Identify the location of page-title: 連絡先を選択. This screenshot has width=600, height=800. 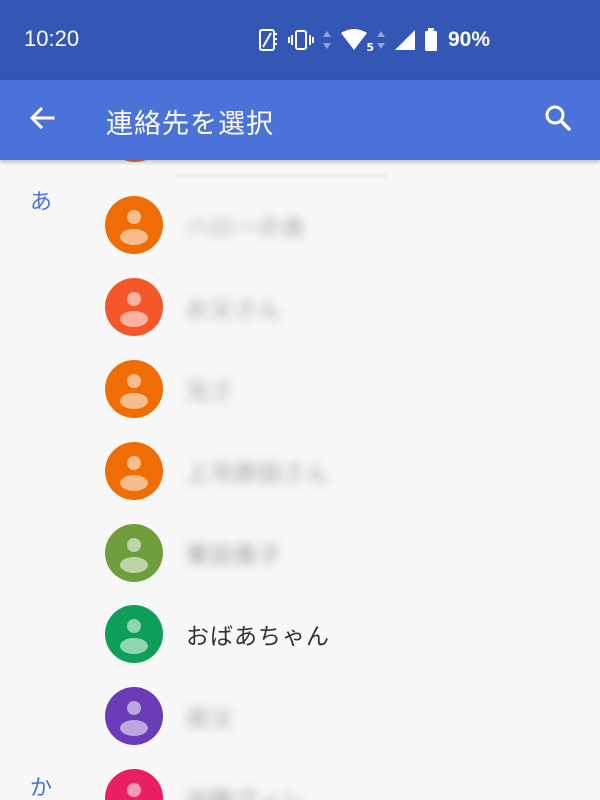
(190, 124).